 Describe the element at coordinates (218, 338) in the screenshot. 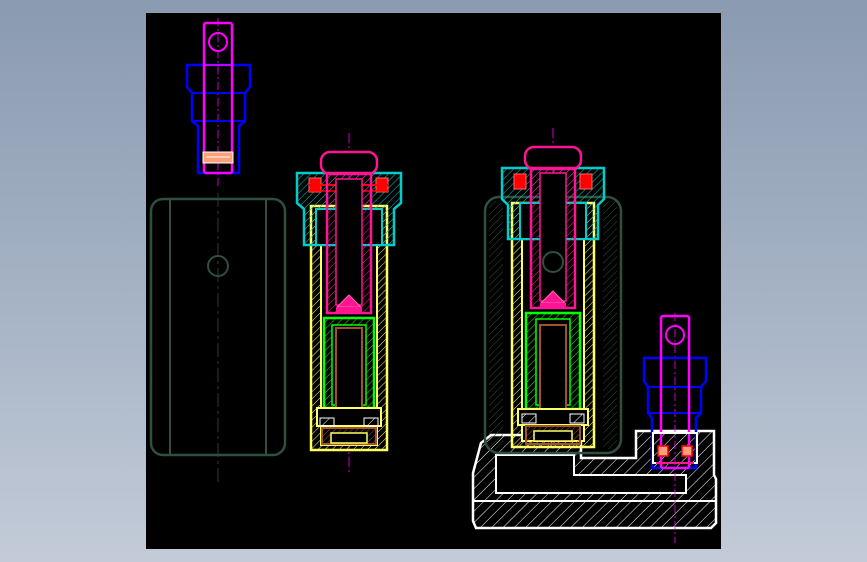

I see `housing-left` at that location.